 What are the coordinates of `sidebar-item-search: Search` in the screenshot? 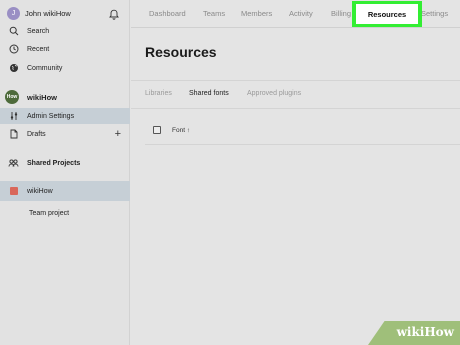 It's located at (65, 31).